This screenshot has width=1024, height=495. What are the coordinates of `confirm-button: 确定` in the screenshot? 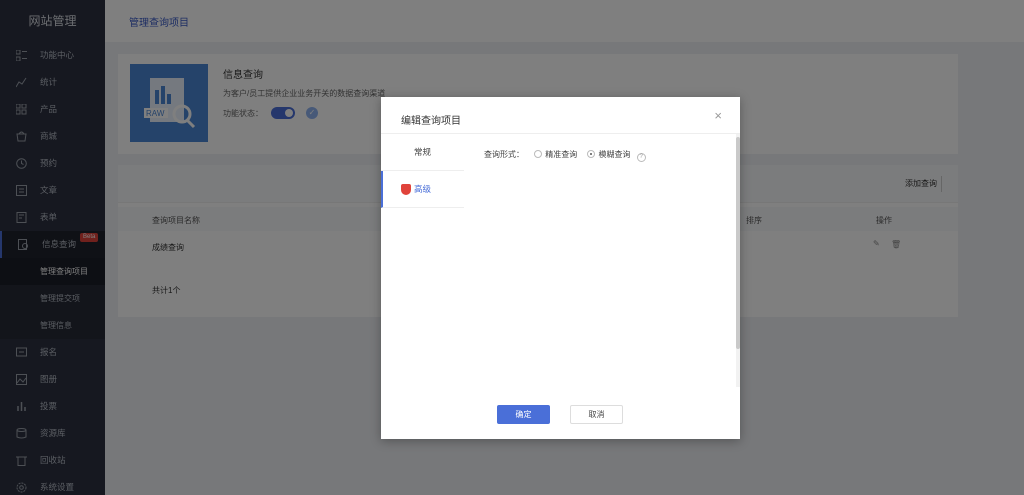 It's located at (523, 414).